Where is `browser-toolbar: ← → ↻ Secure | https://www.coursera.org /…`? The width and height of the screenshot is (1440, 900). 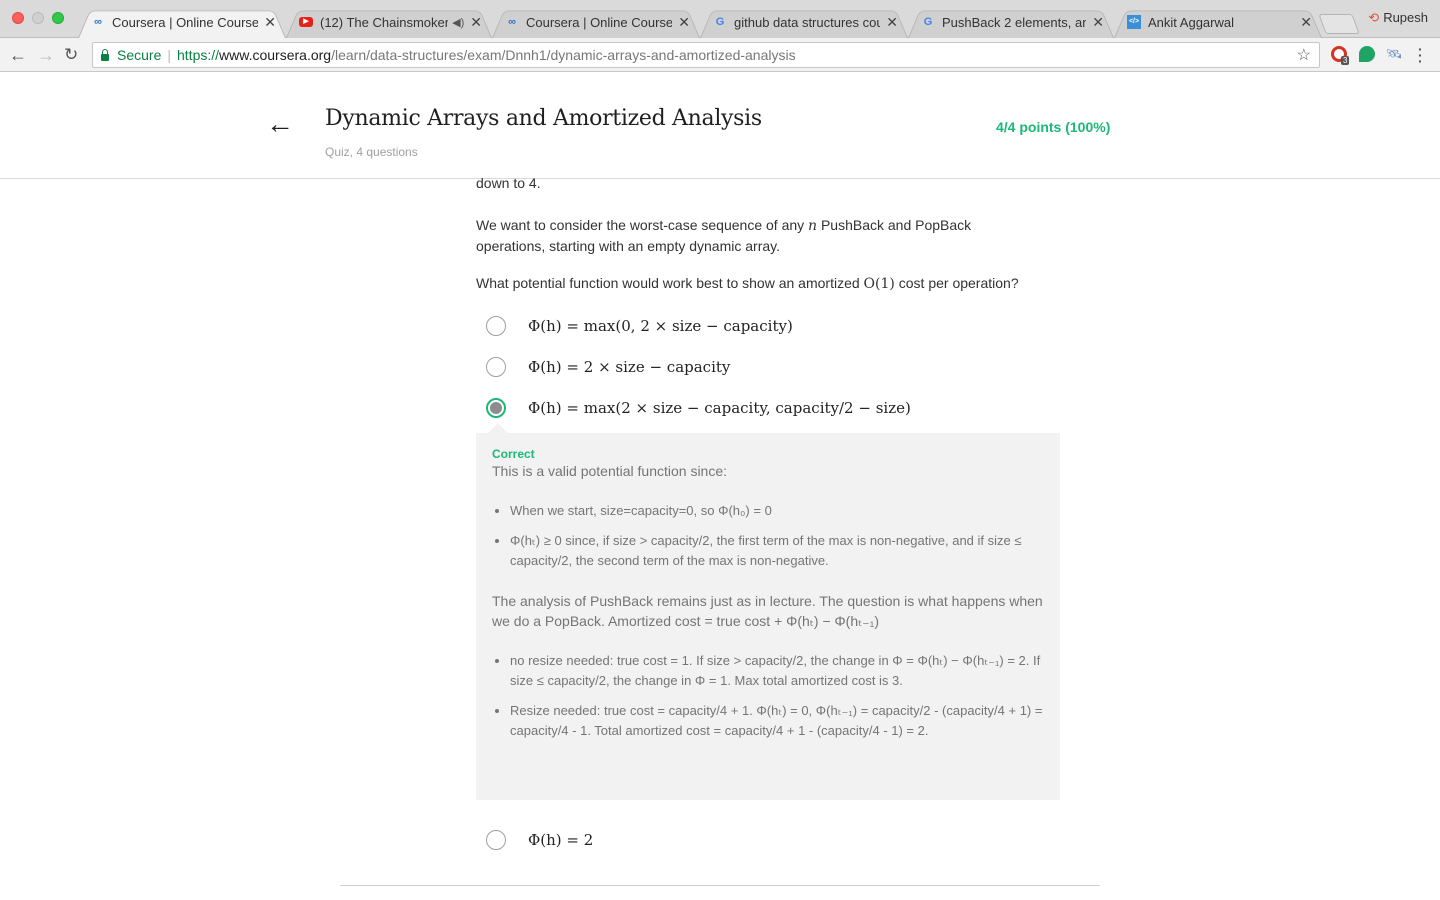 browser-toolbar: ← → ↻ Secure | https://www.coursera.org /… is located at coordinates (720, 55).